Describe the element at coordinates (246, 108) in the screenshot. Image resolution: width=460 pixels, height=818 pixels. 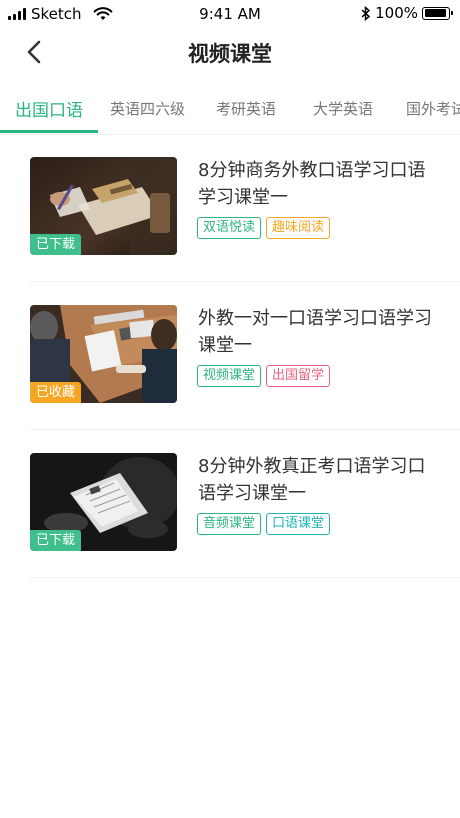
I see `tab-2: 考研英语` at that location.